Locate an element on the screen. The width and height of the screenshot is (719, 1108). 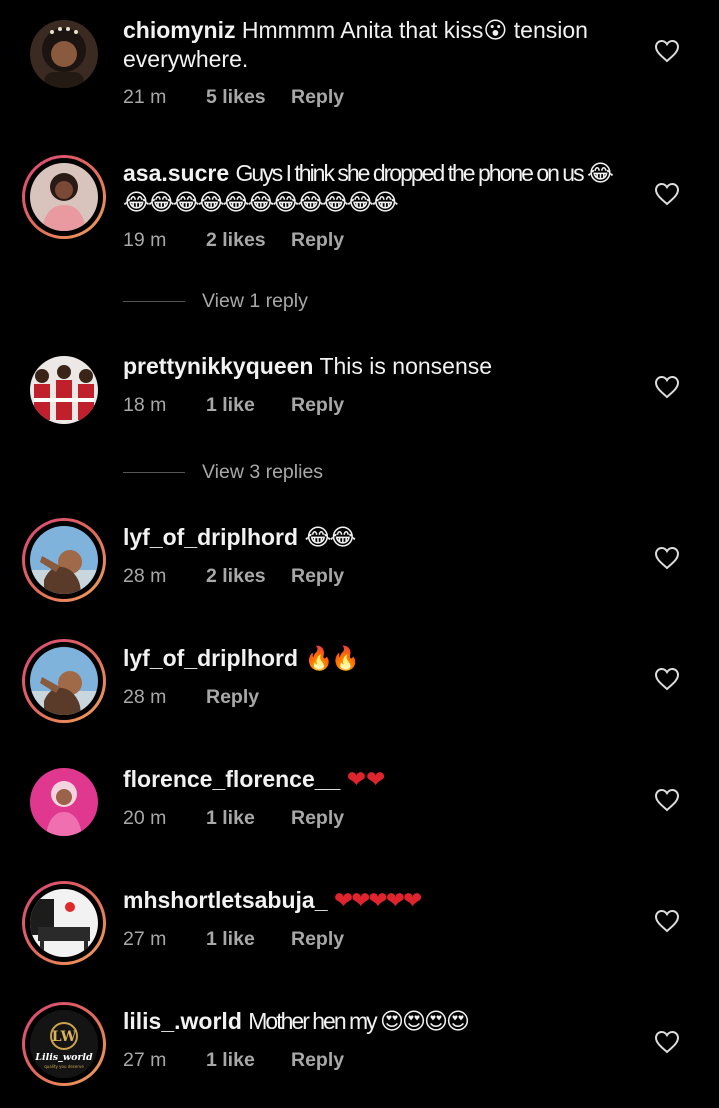
avatar: LW Lilis_world quality you deserve is located at coordinates (64, 1044).